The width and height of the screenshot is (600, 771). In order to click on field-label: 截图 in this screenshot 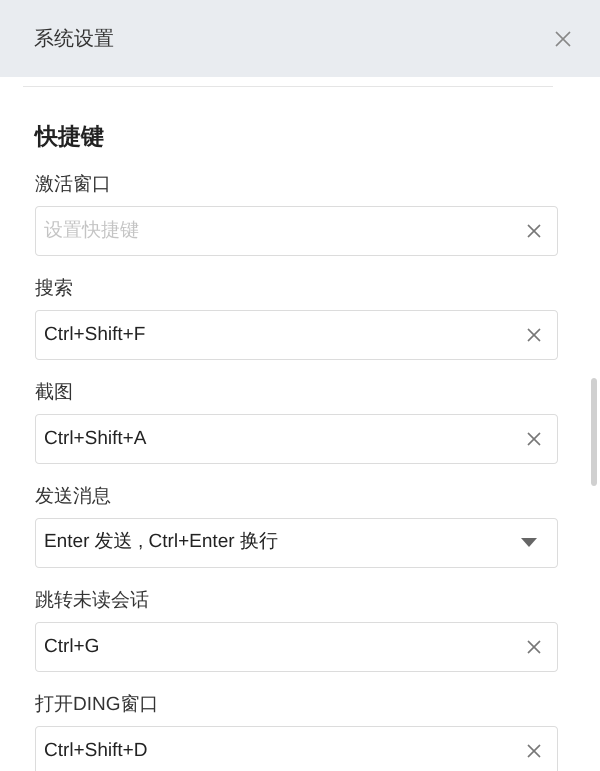, I will do `click(54, 393)`.